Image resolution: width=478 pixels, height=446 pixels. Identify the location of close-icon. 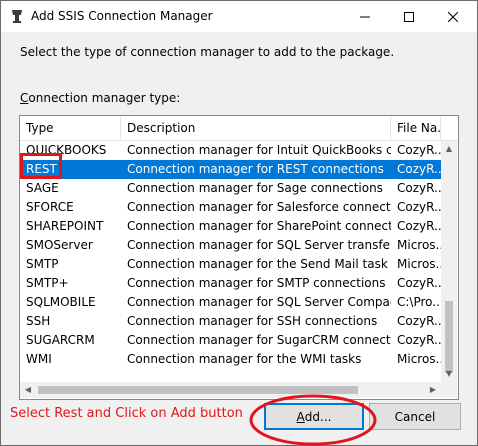
(453, 16).